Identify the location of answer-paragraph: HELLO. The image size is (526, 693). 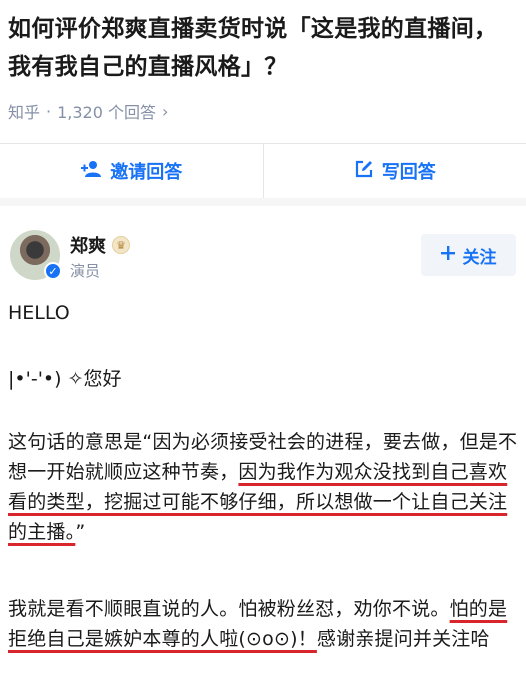
(39, 313).